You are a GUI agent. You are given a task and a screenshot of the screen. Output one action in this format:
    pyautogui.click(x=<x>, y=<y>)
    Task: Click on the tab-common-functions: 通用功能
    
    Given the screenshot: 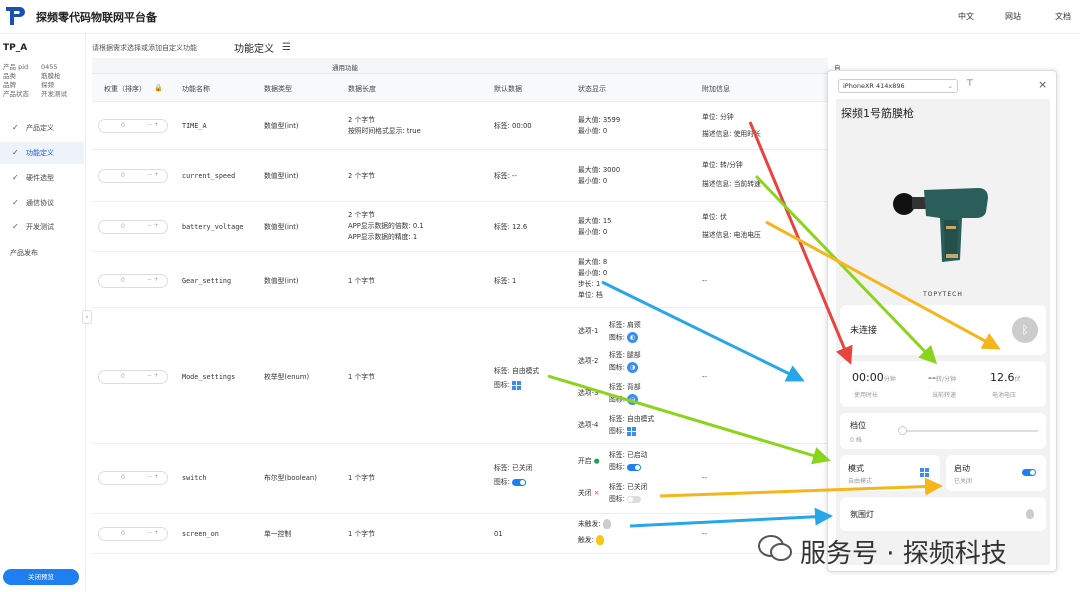 What is the action you would take?
    pyautogui.click(x=345, y=67)
    